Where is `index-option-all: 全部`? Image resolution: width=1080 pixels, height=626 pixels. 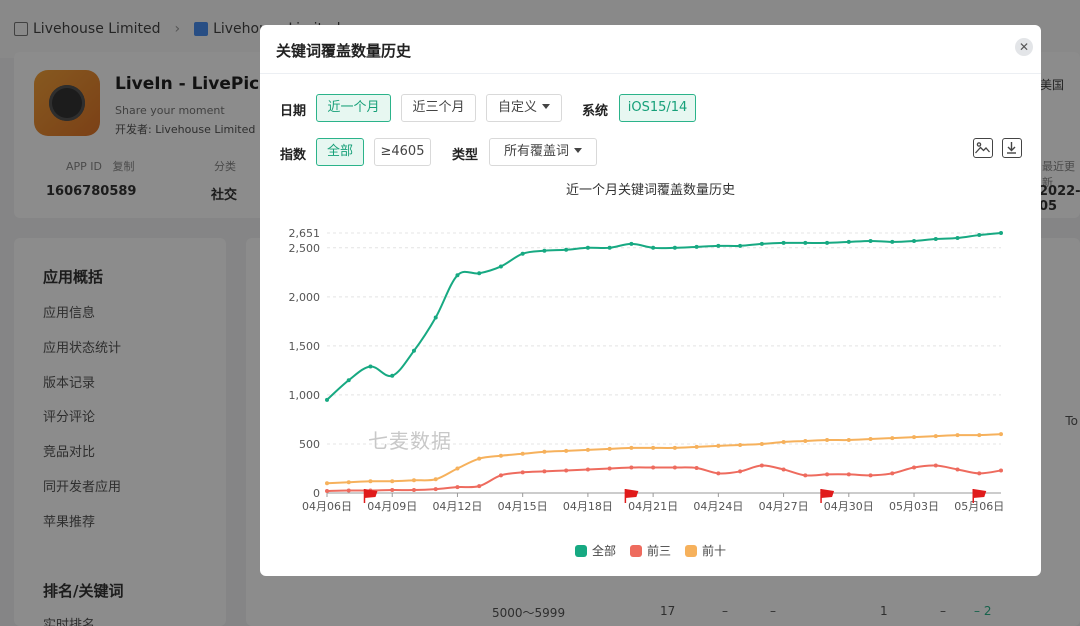 index-option-all: 全部 is located at coordinates (340, 152).